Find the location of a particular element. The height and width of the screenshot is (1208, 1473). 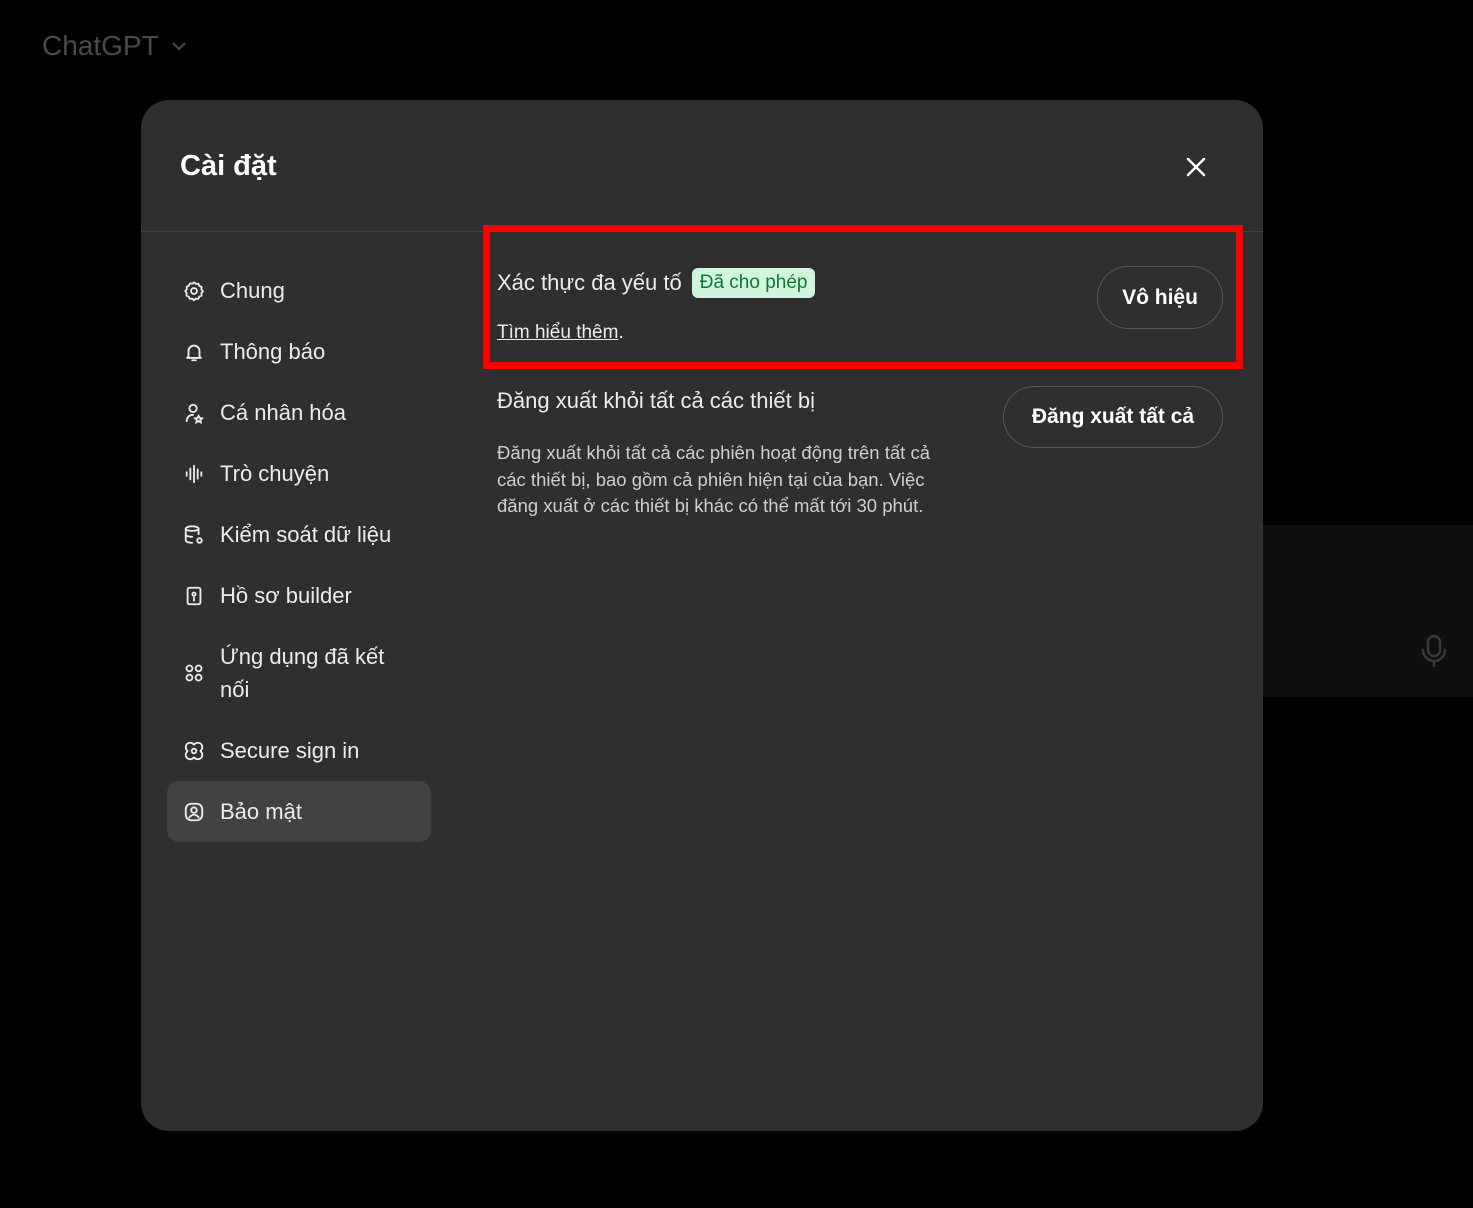

sidebar-item-personalization: Cá nhân hóa is located at coordinates (299, 412).